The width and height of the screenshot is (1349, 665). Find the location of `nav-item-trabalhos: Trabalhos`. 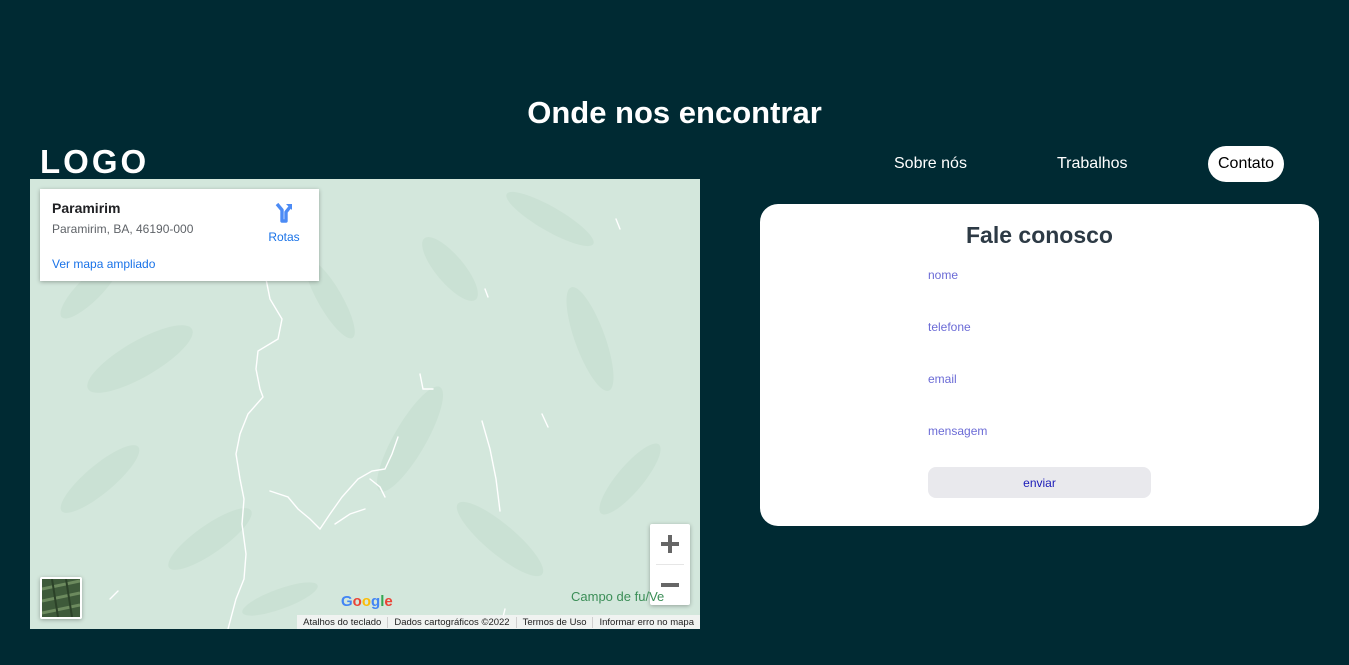

nav-item-trabalhos: Trabalhos is located at coordinates (1092, 164).